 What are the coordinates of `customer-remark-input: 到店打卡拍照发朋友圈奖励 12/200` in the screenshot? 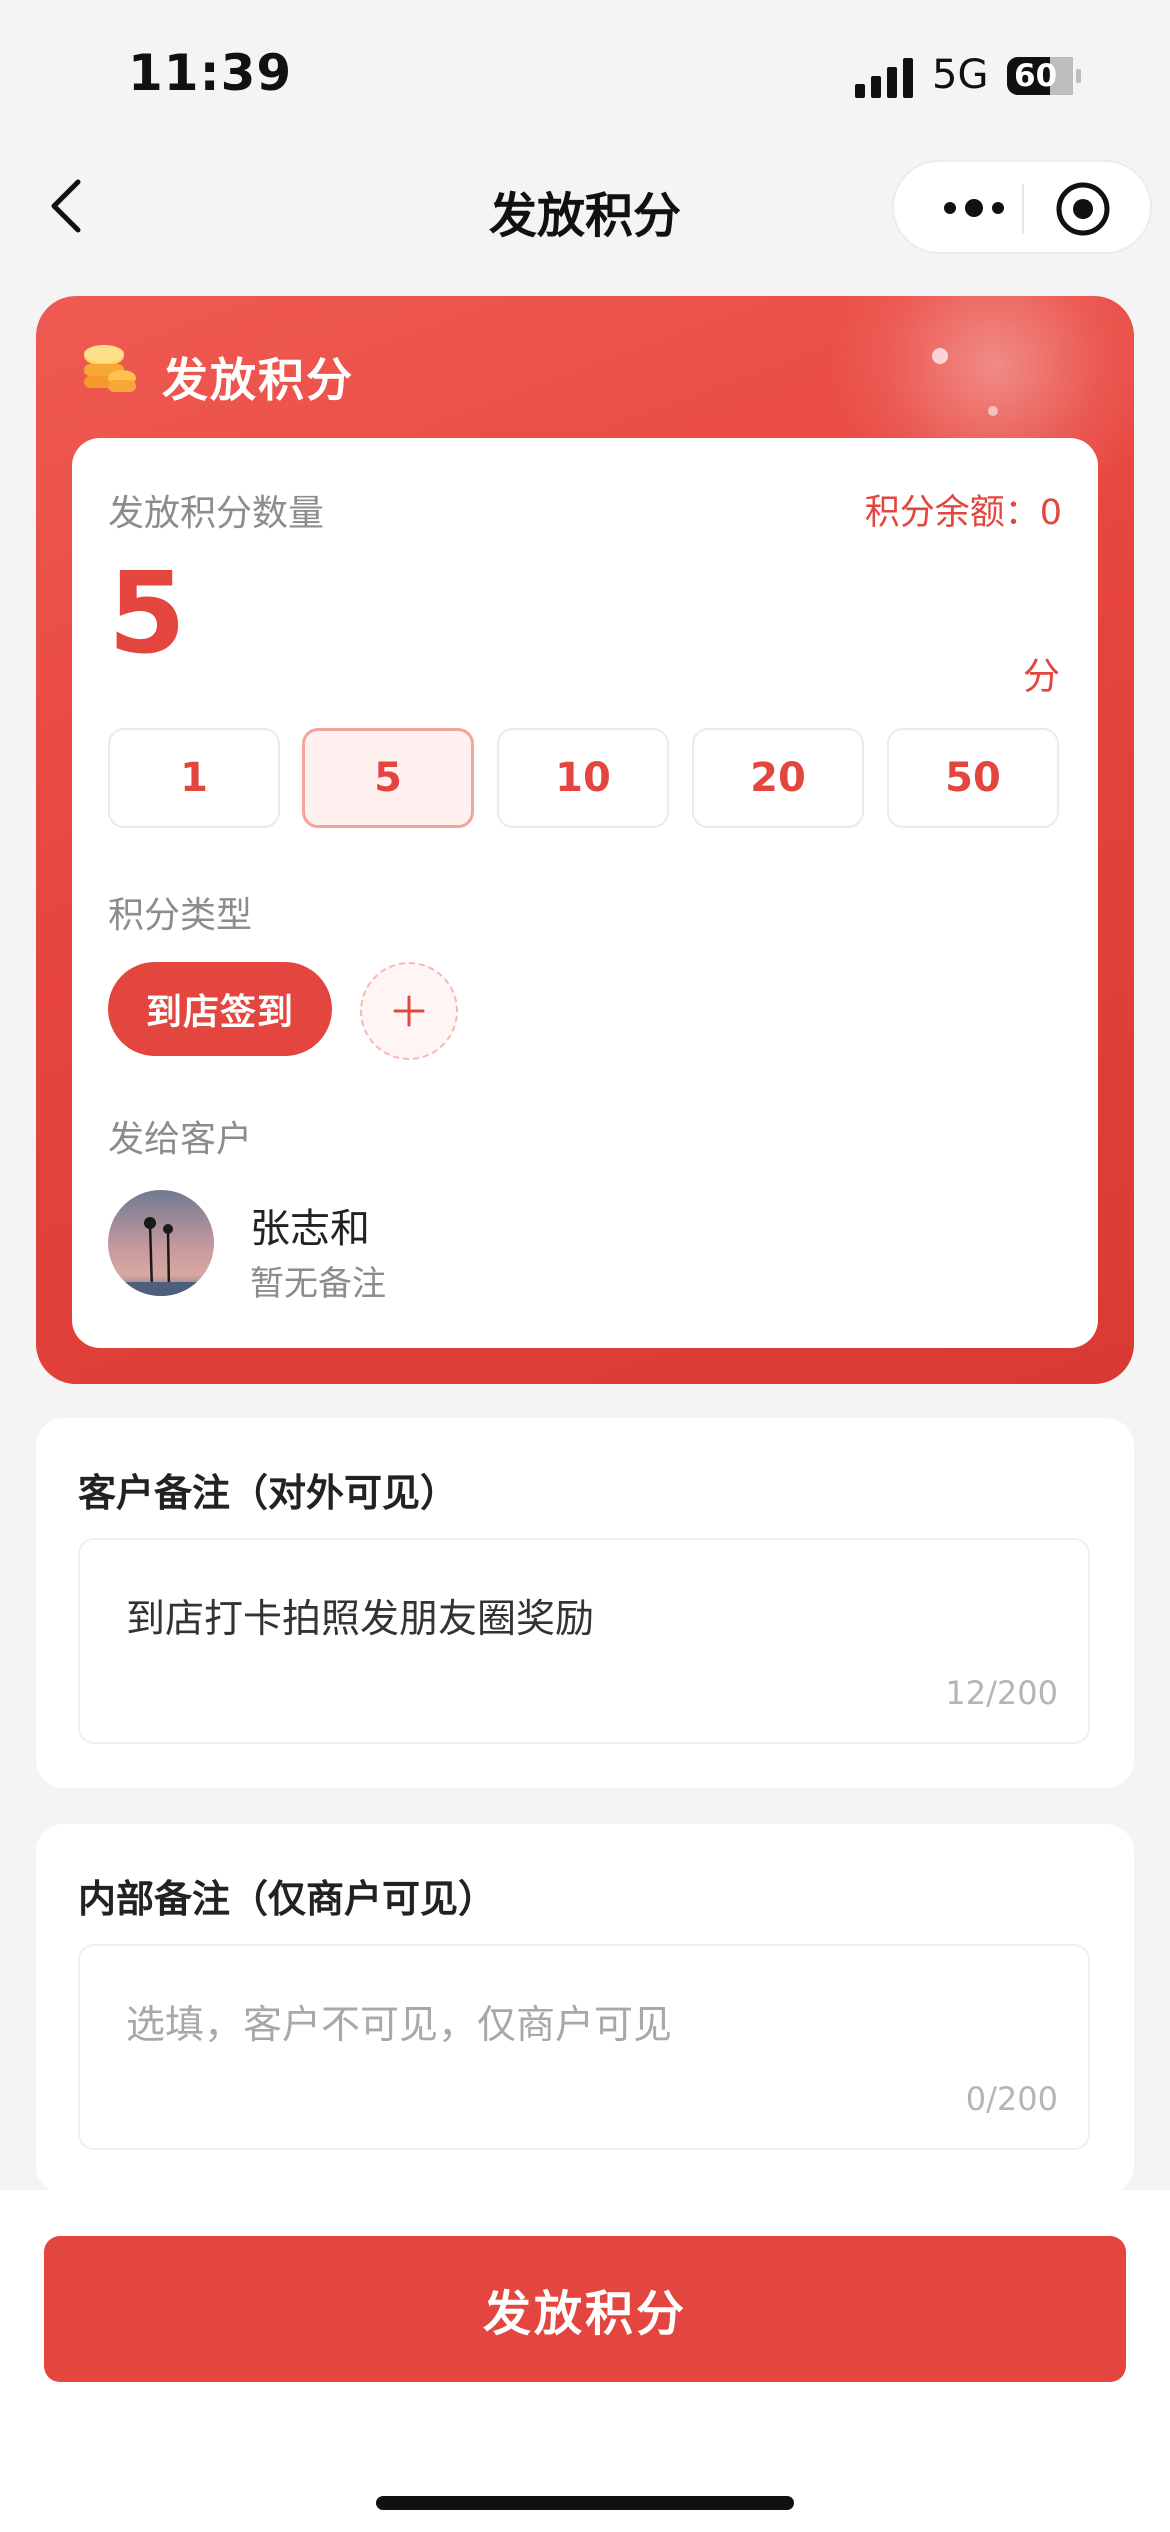 It's located at (584, 1641).